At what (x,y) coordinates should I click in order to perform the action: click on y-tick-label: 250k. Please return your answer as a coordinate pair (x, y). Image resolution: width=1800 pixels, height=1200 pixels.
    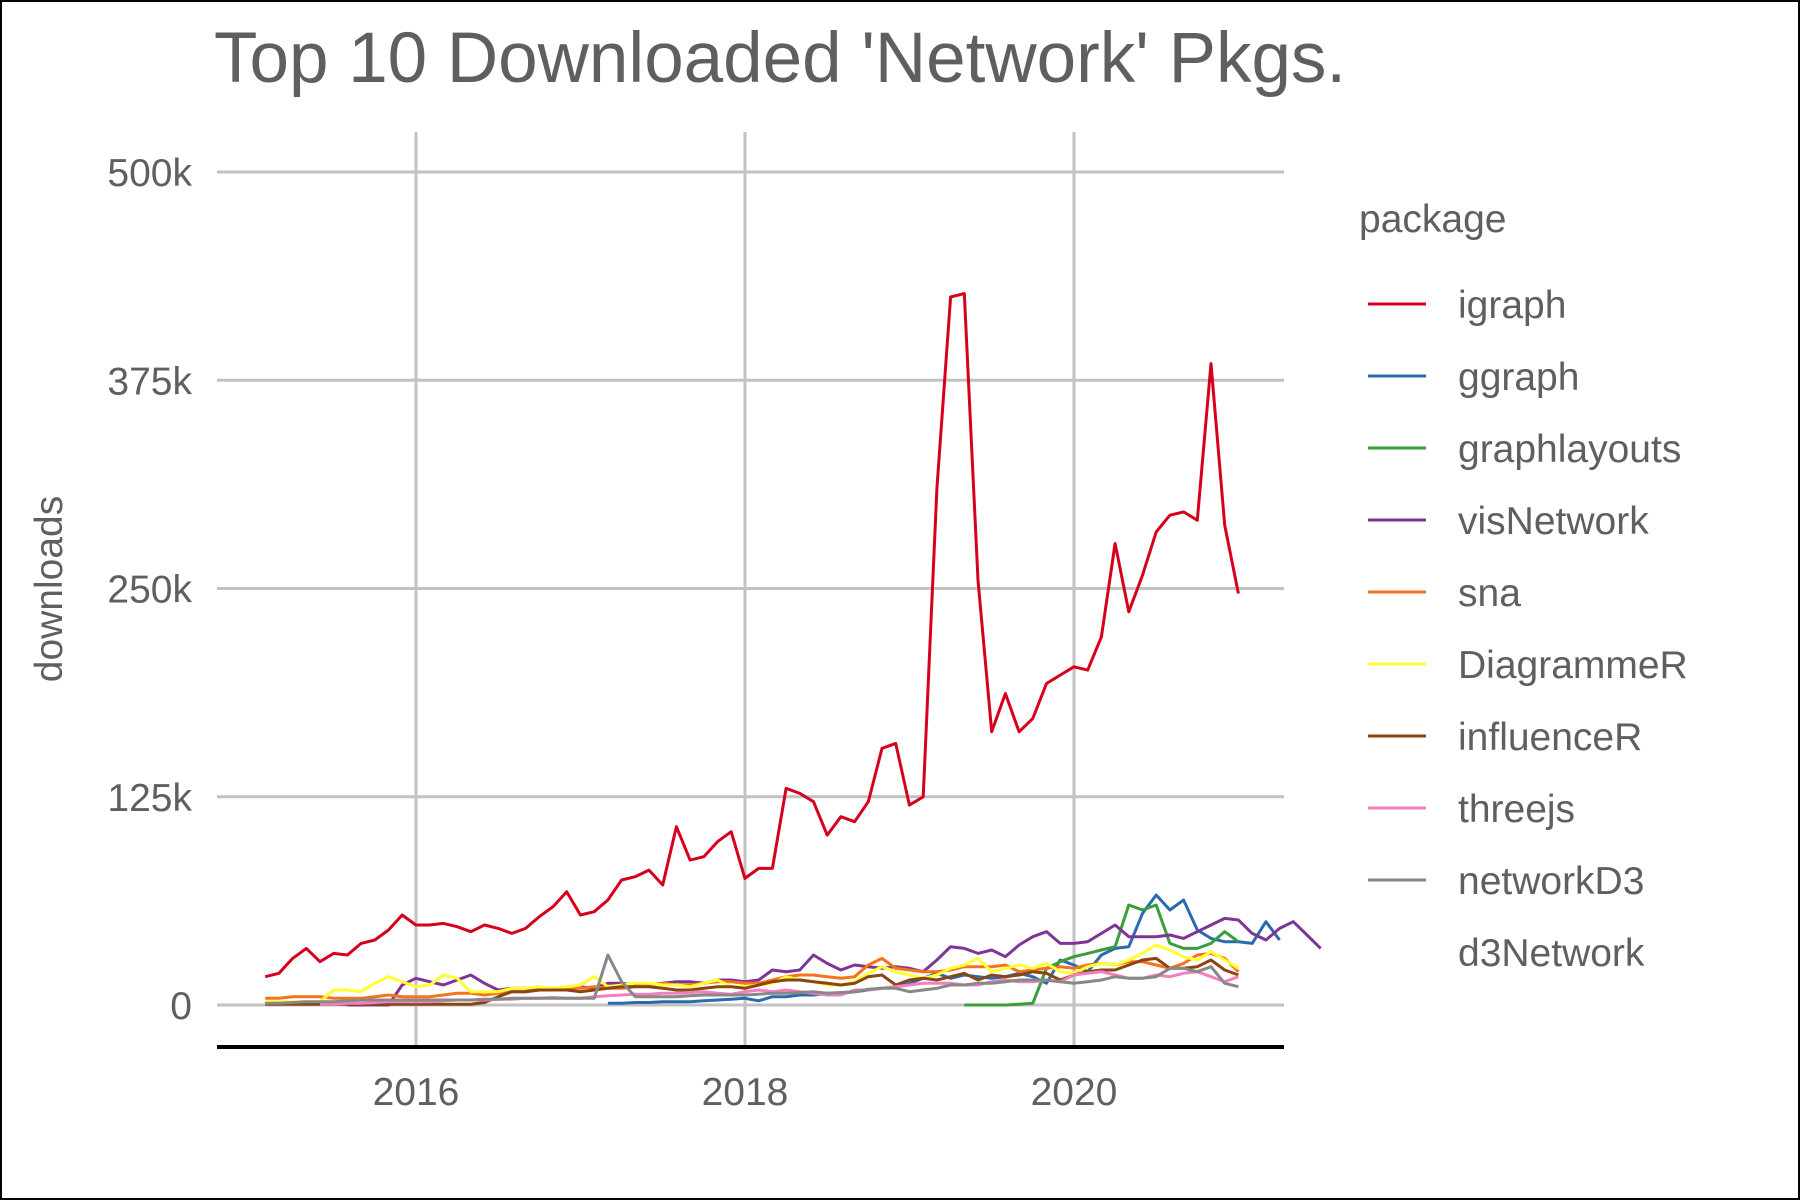
    Looking at the image, I should click on (149, 590).